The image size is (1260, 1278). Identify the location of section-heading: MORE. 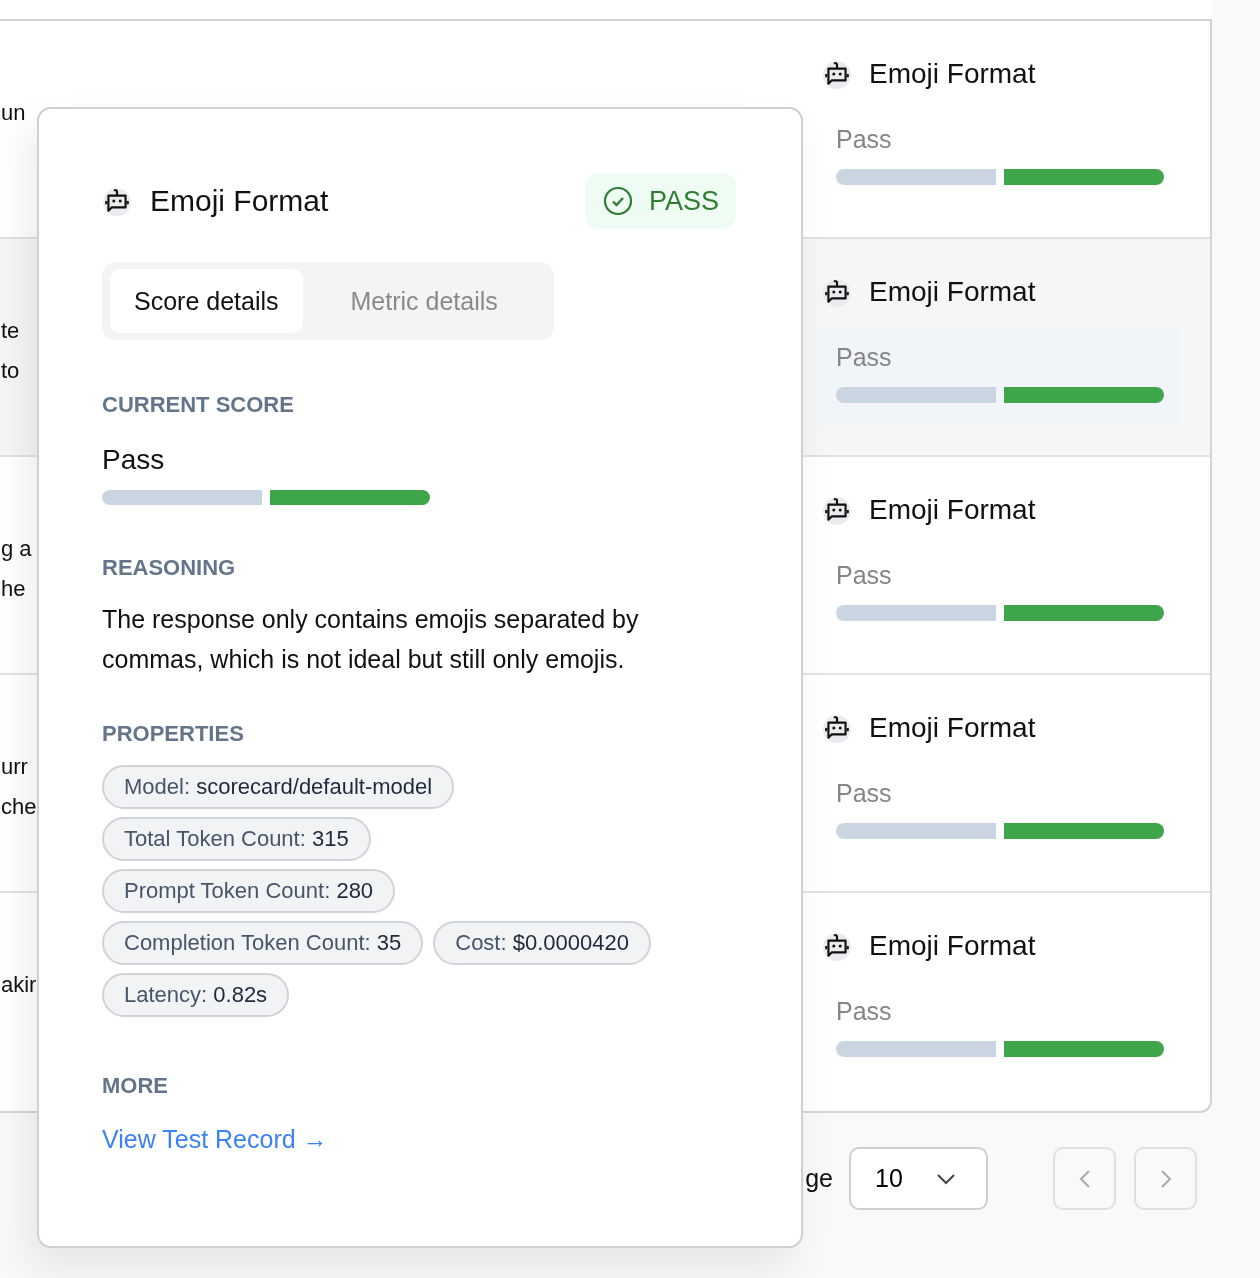
(135, 1086).